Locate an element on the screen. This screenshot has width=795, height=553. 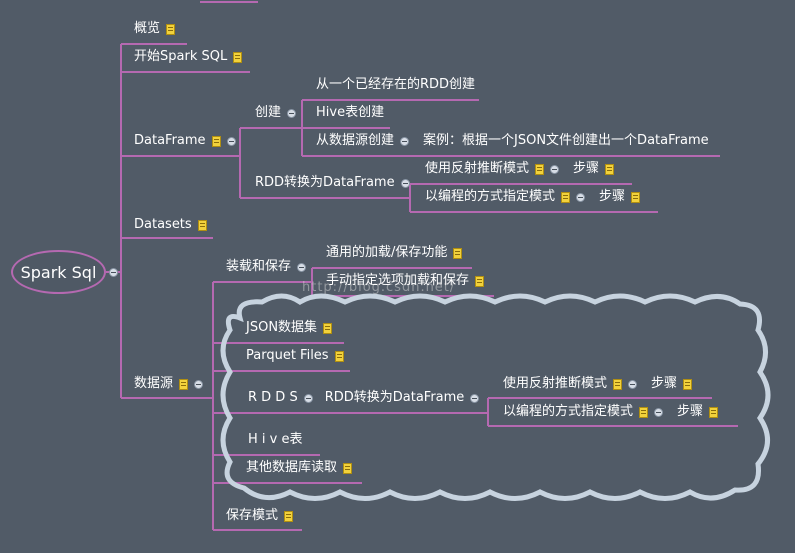
node-generic-load-save: 通用的加载/保存功能 is located at coordinates (394, 253).